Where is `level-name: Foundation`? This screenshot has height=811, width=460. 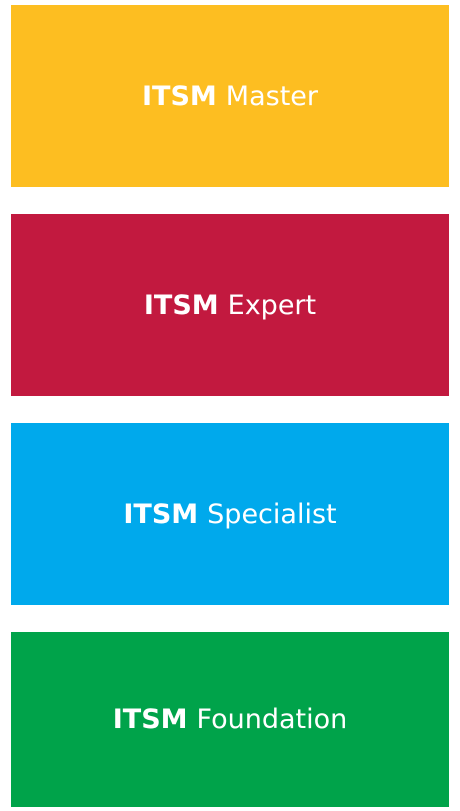 level-name: Foundation is located at coordinates (272, 719).